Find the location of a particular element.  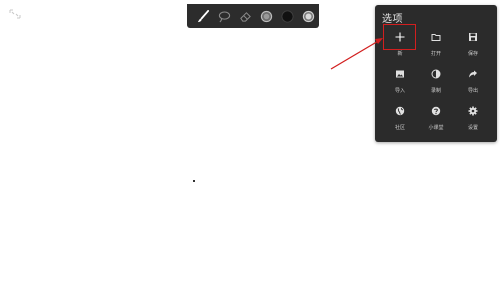

help-icon is located at coordinates (436, 111).